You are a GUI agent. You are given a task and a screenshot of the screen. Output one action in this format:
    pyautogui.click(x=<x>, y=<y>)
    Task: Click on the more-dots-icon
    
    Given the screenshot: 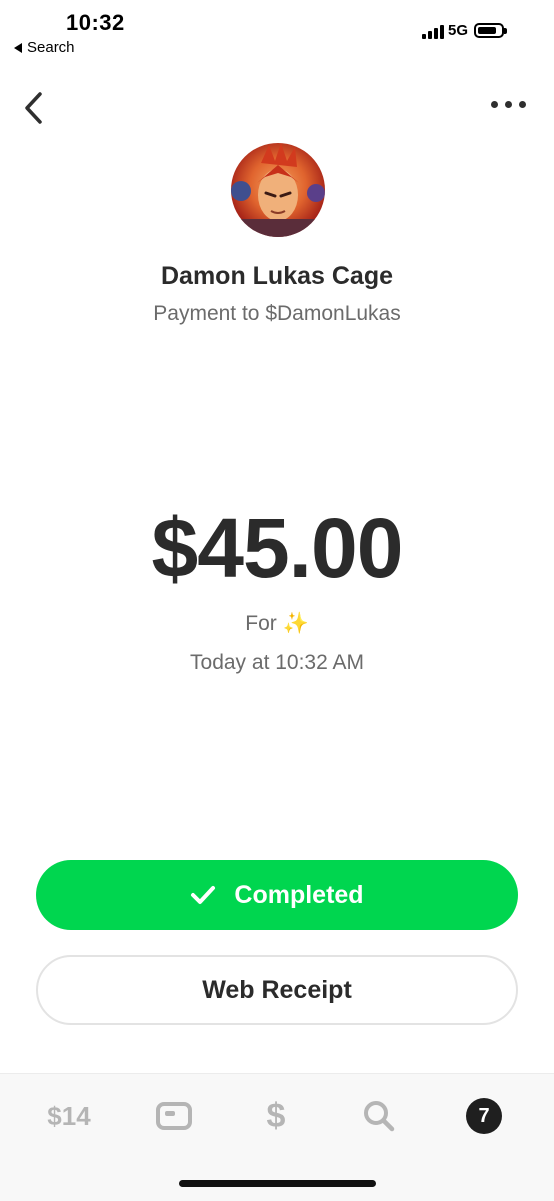 What is the action you would take?
    pyautogui.click(x=494, y=104)
    